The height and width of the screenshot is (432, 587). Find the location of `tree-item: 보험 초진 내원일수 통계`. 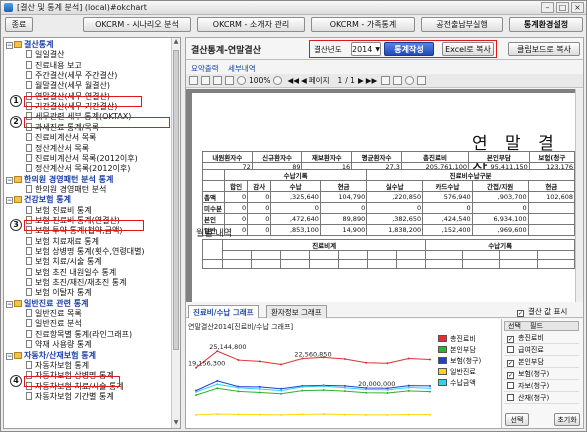

tree-item: 보험 초진 내원일수 통계 is located at coordinates (71, 272).